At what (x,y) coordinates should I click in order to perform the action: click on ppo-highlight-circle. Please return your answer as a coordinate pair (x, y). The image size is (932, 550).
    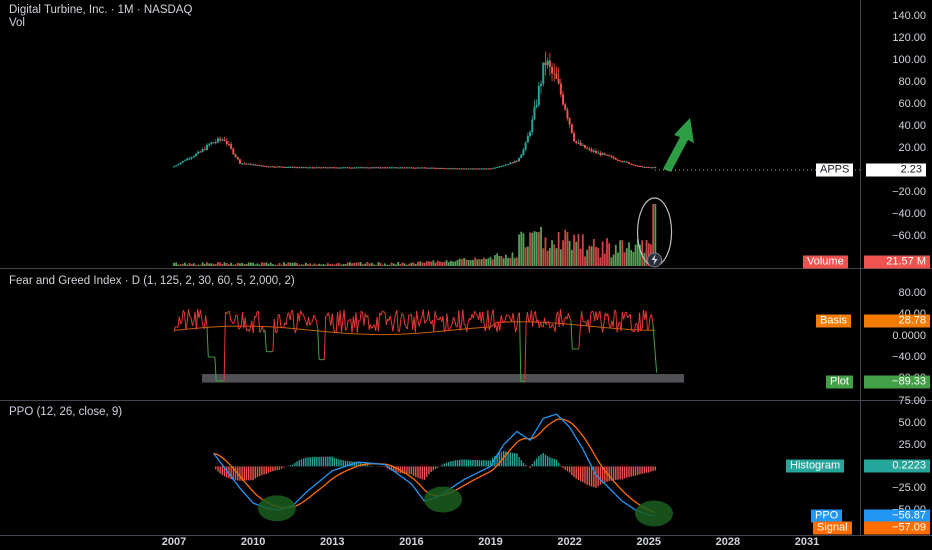
    Looking at the image, I should click on (443, 499).